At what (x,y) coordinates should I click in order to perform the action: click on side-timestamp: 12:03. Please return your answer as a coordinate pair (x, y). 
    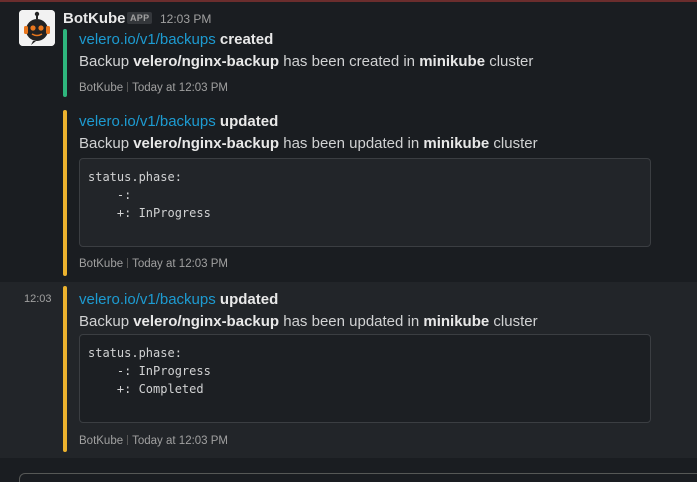
    Looking at the image, I should click on (38, 299).